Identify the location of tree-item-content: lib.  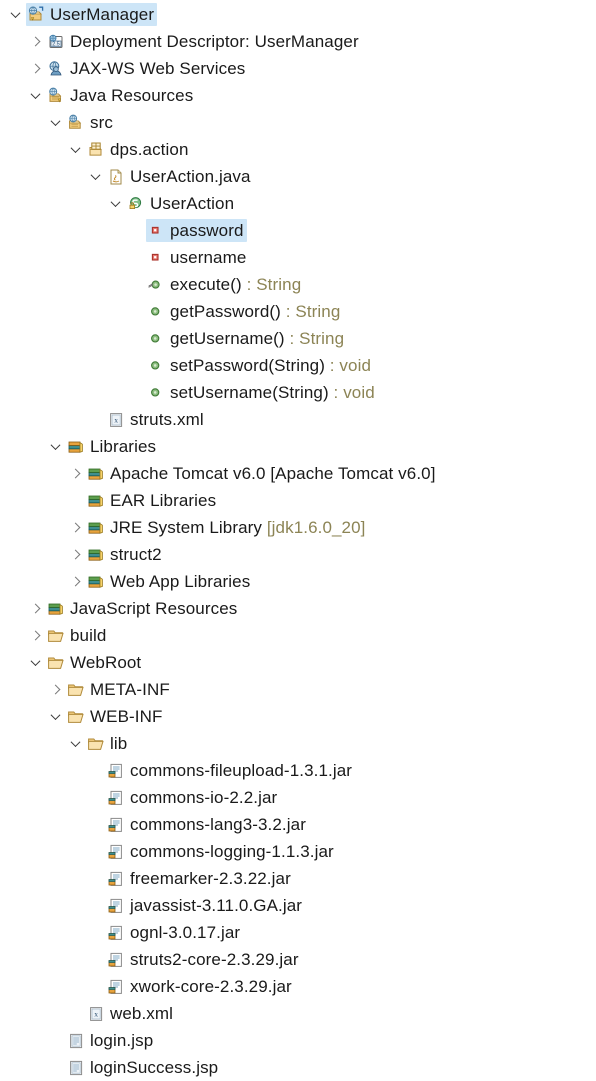
(108, 743).